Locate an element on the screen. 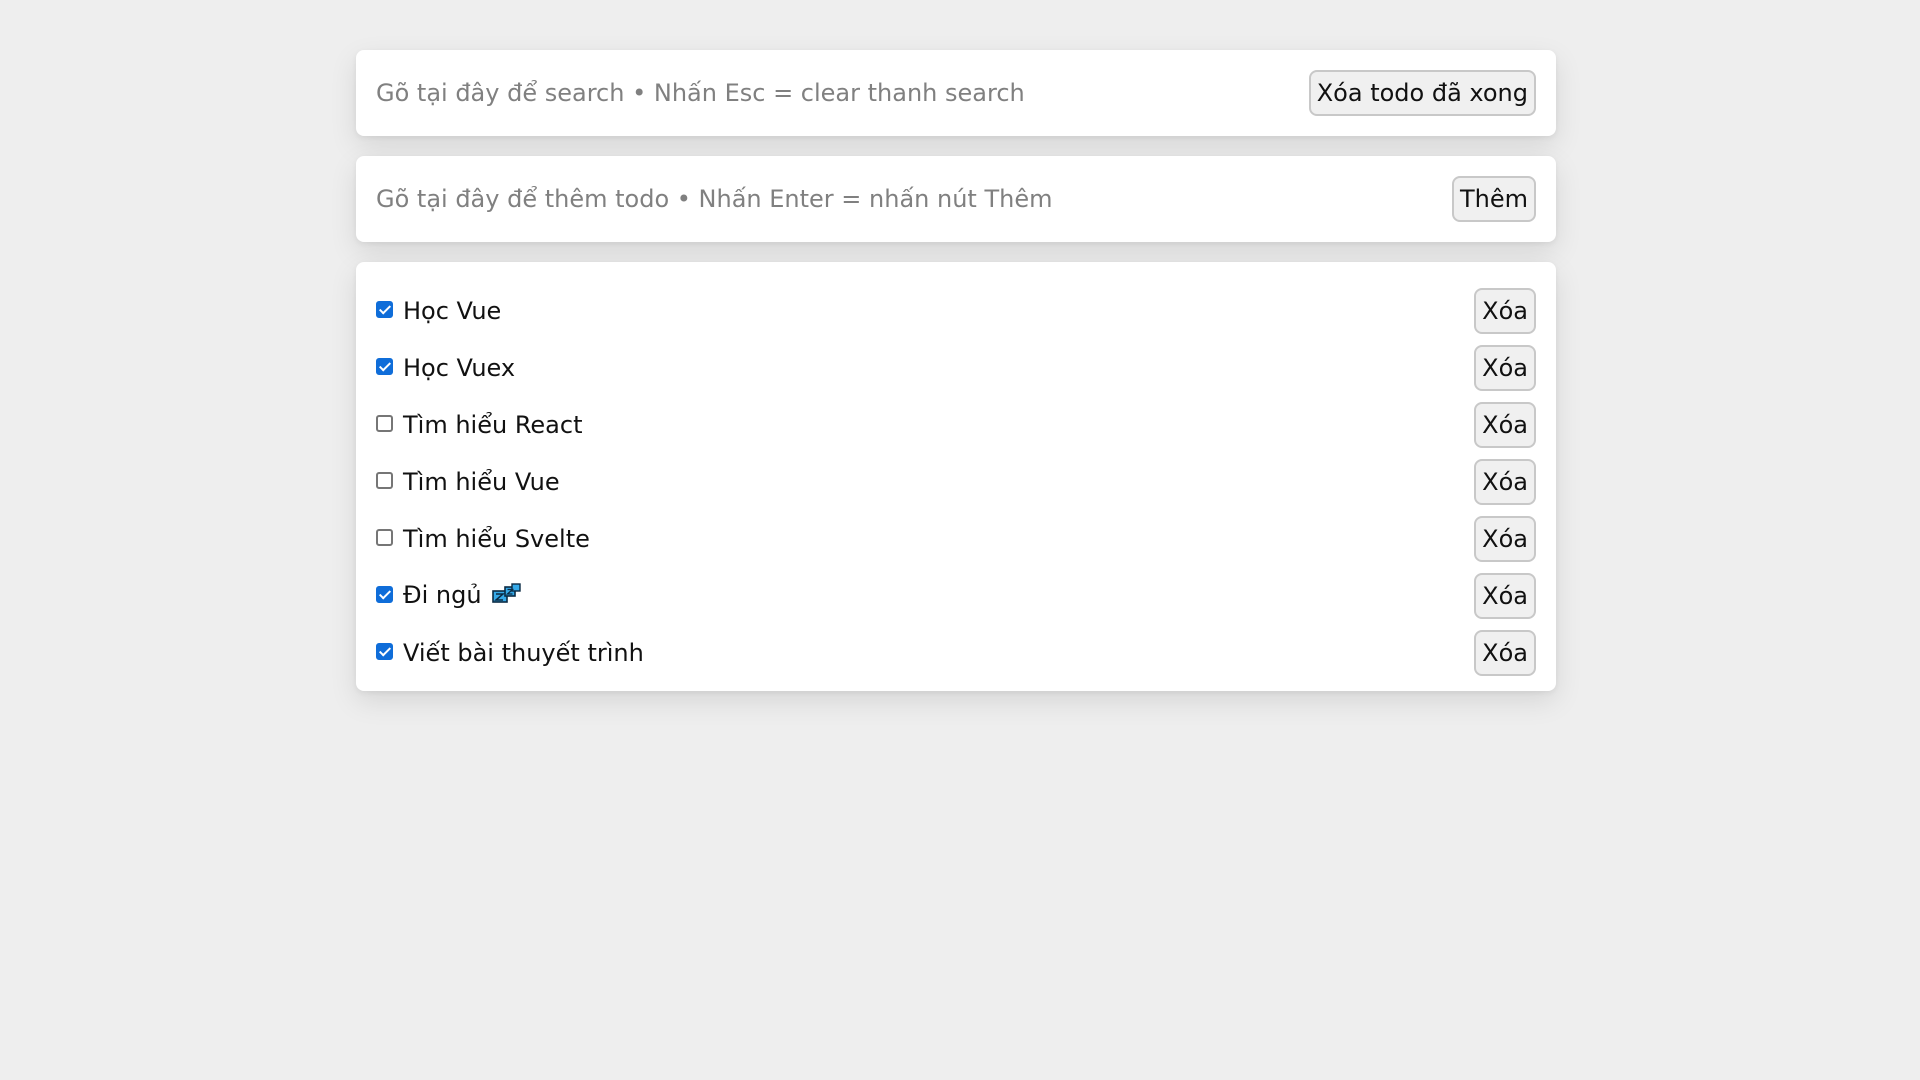 This screenshot has width=1920, height=1080. todo-item: Học Vuex Xóa is located at coordinates (956, 367).